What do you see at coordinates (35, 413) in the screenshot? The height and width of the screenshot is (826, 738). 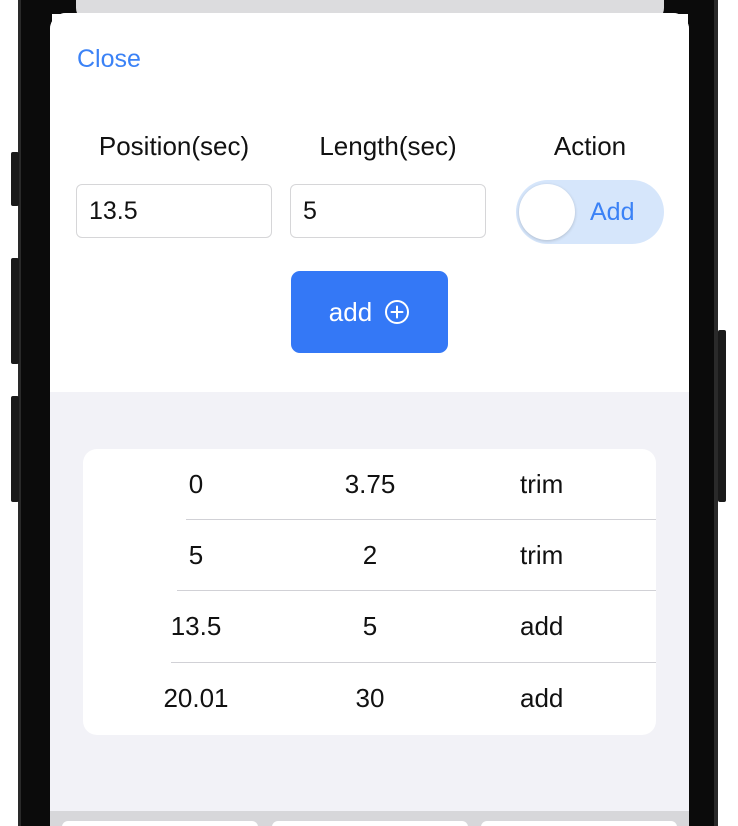 I see `phone-bezel-left` at bounding box center [35, 413].